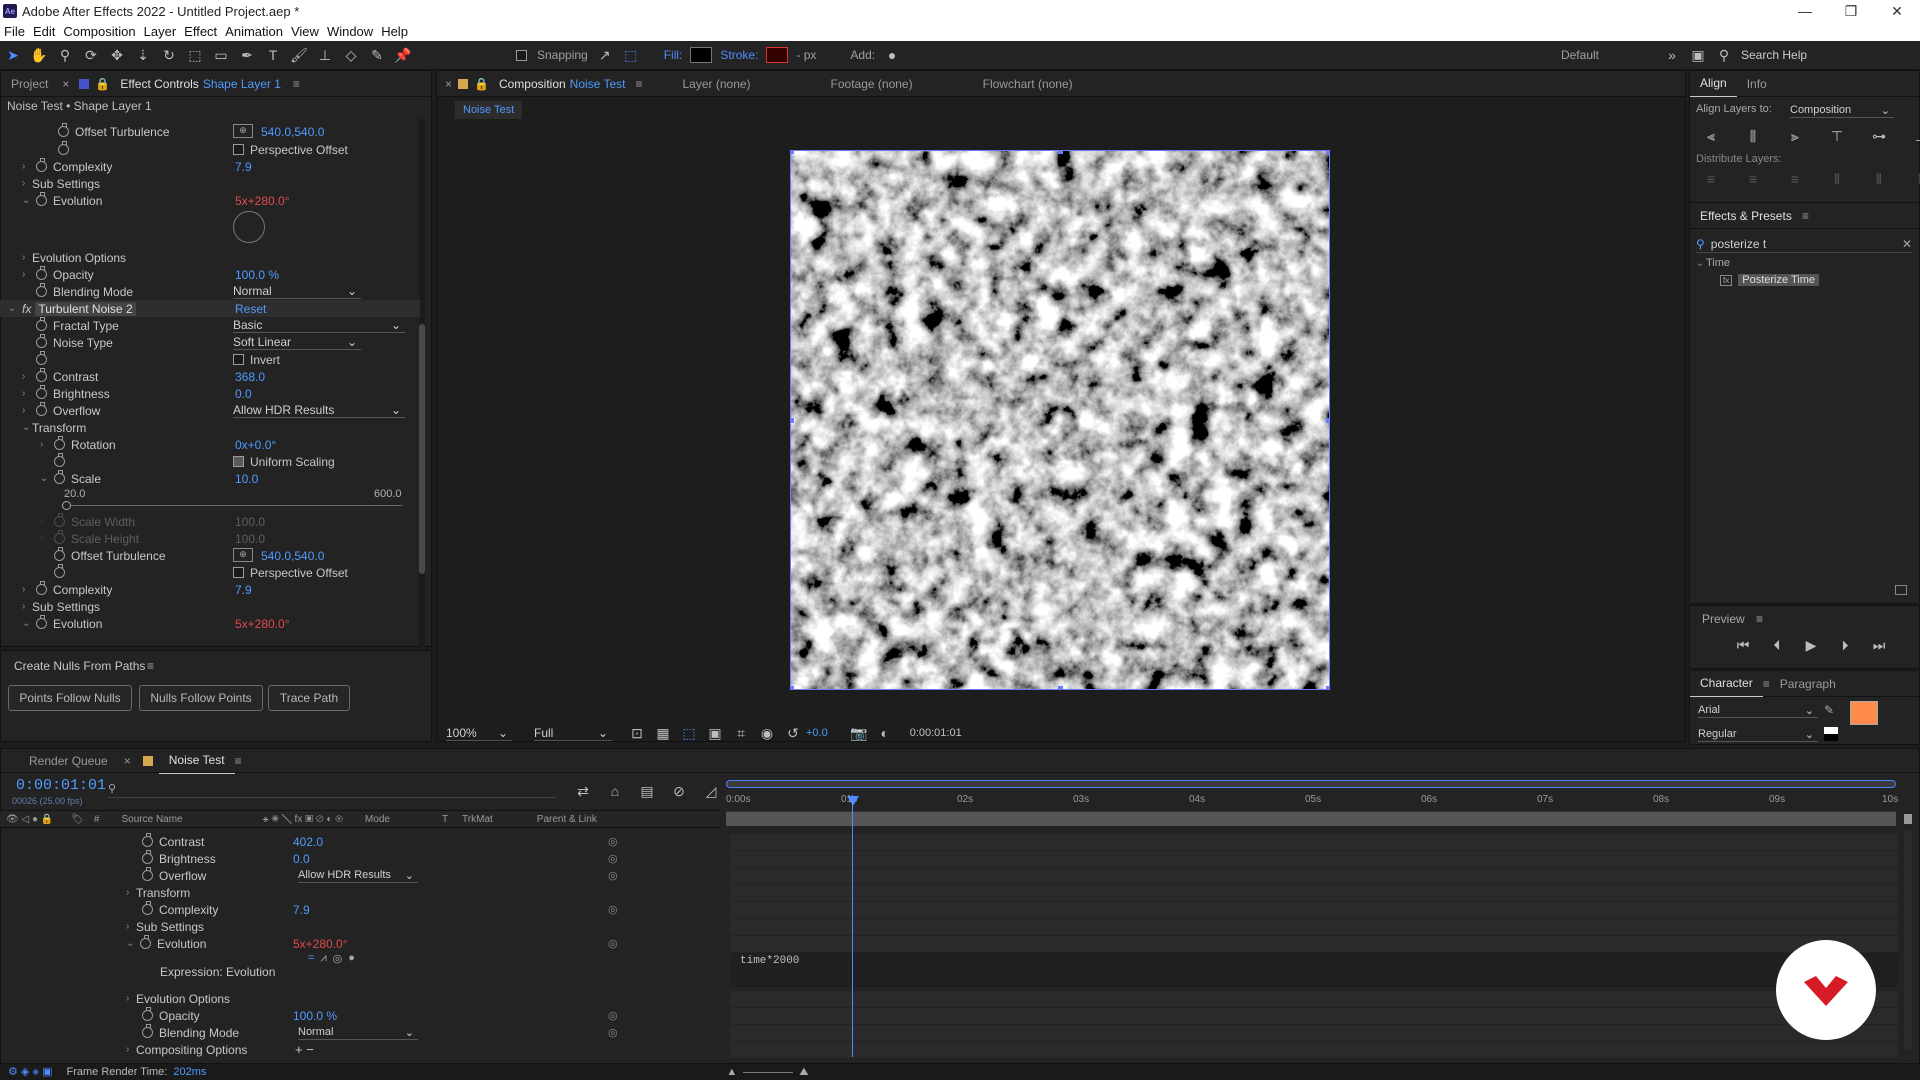  I want to click on align-right-icon: ⫸, so click(1795, 136).